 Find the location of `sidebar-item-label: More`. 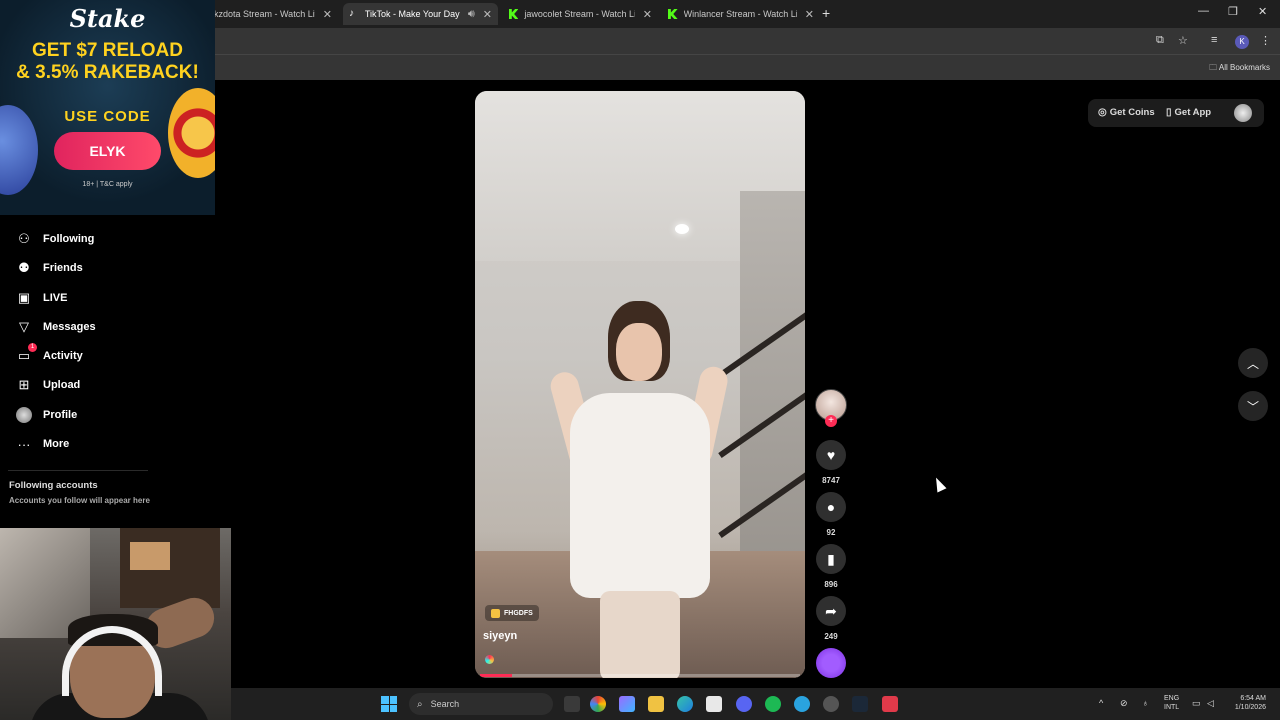

sidebar-item-label: More is located at coordinates (56, 444).